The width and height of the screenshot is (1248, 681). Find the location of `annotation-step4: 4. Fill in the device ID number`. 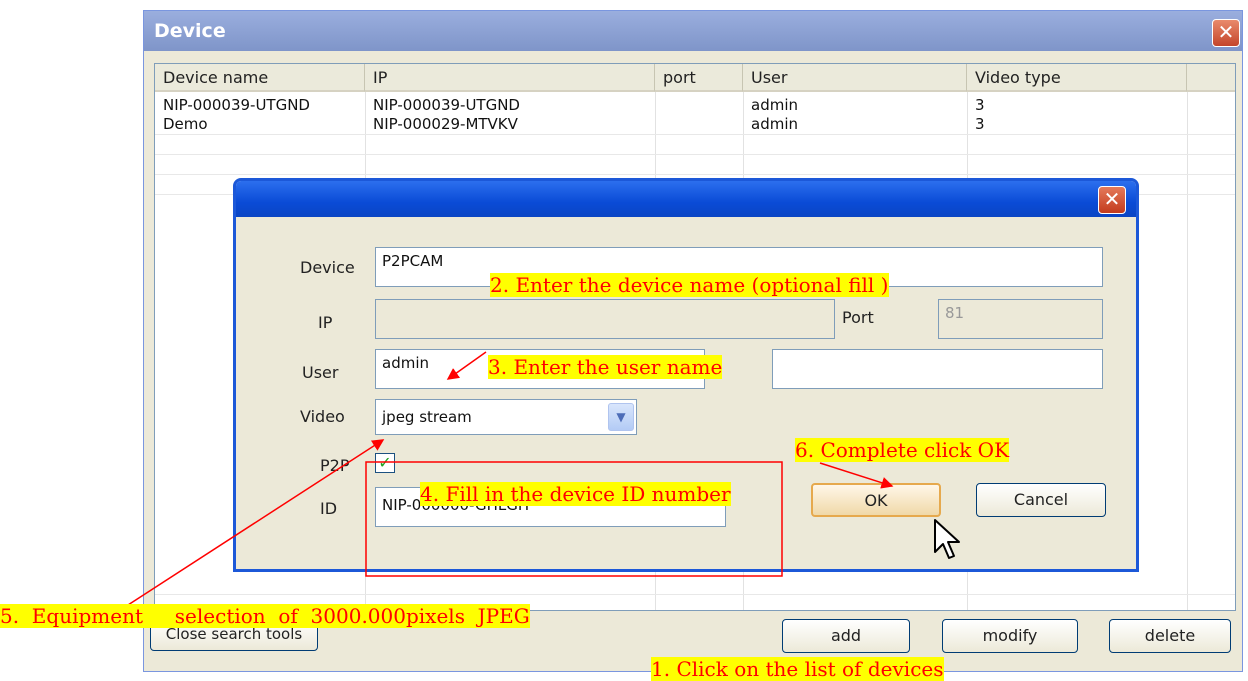

annotation-step4: 4. Fill in the device ID number is located at coordinates (575, 494).